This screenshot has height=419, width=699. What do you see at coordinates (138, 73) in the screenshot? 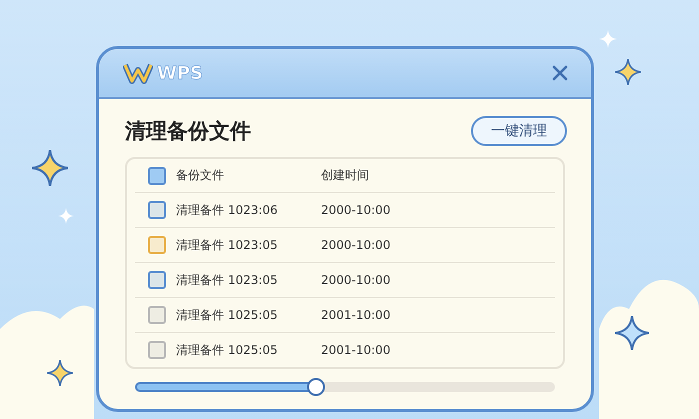
I see `logo-icon` at bounding box center [138, 73].